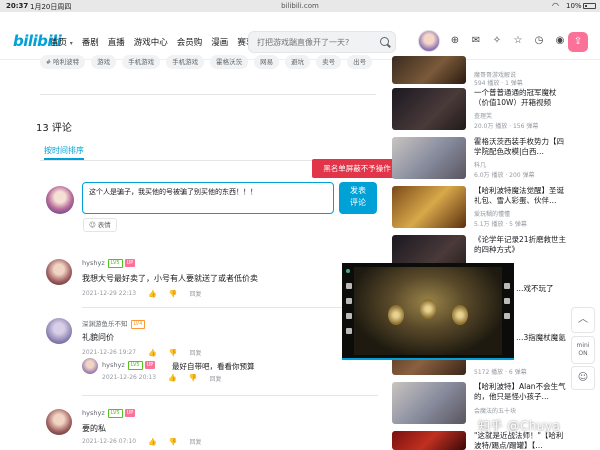 This screenshot has height=450, width=600. I want to click on tag: 网易, so click(267, 62).